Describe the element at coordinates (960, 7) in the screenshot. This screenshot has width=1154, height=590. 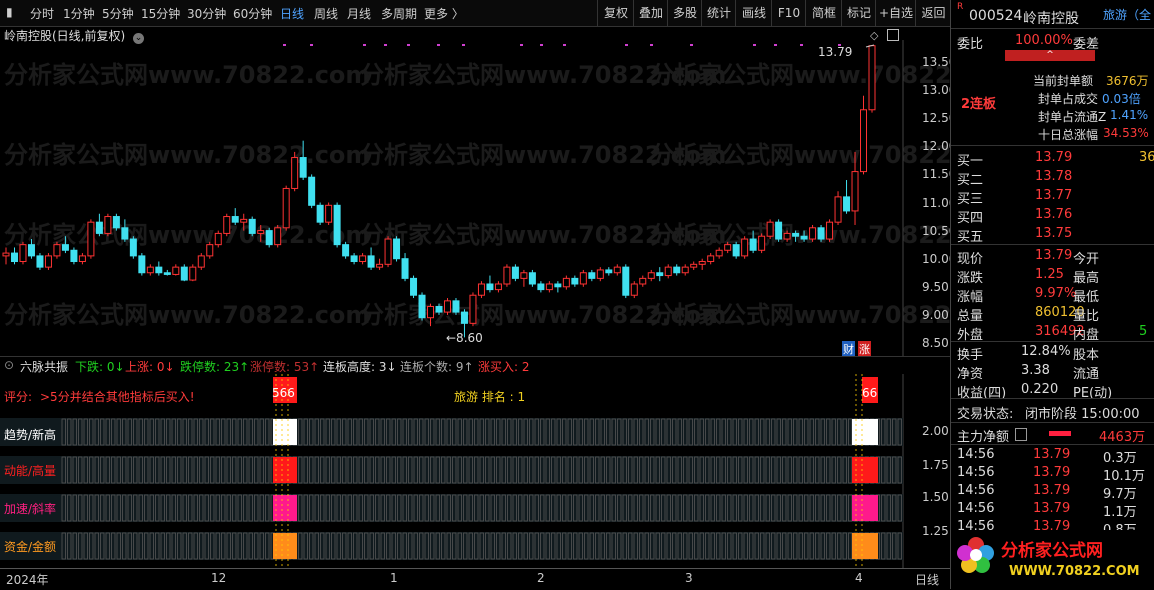
I see `r-mark: R` at that location.